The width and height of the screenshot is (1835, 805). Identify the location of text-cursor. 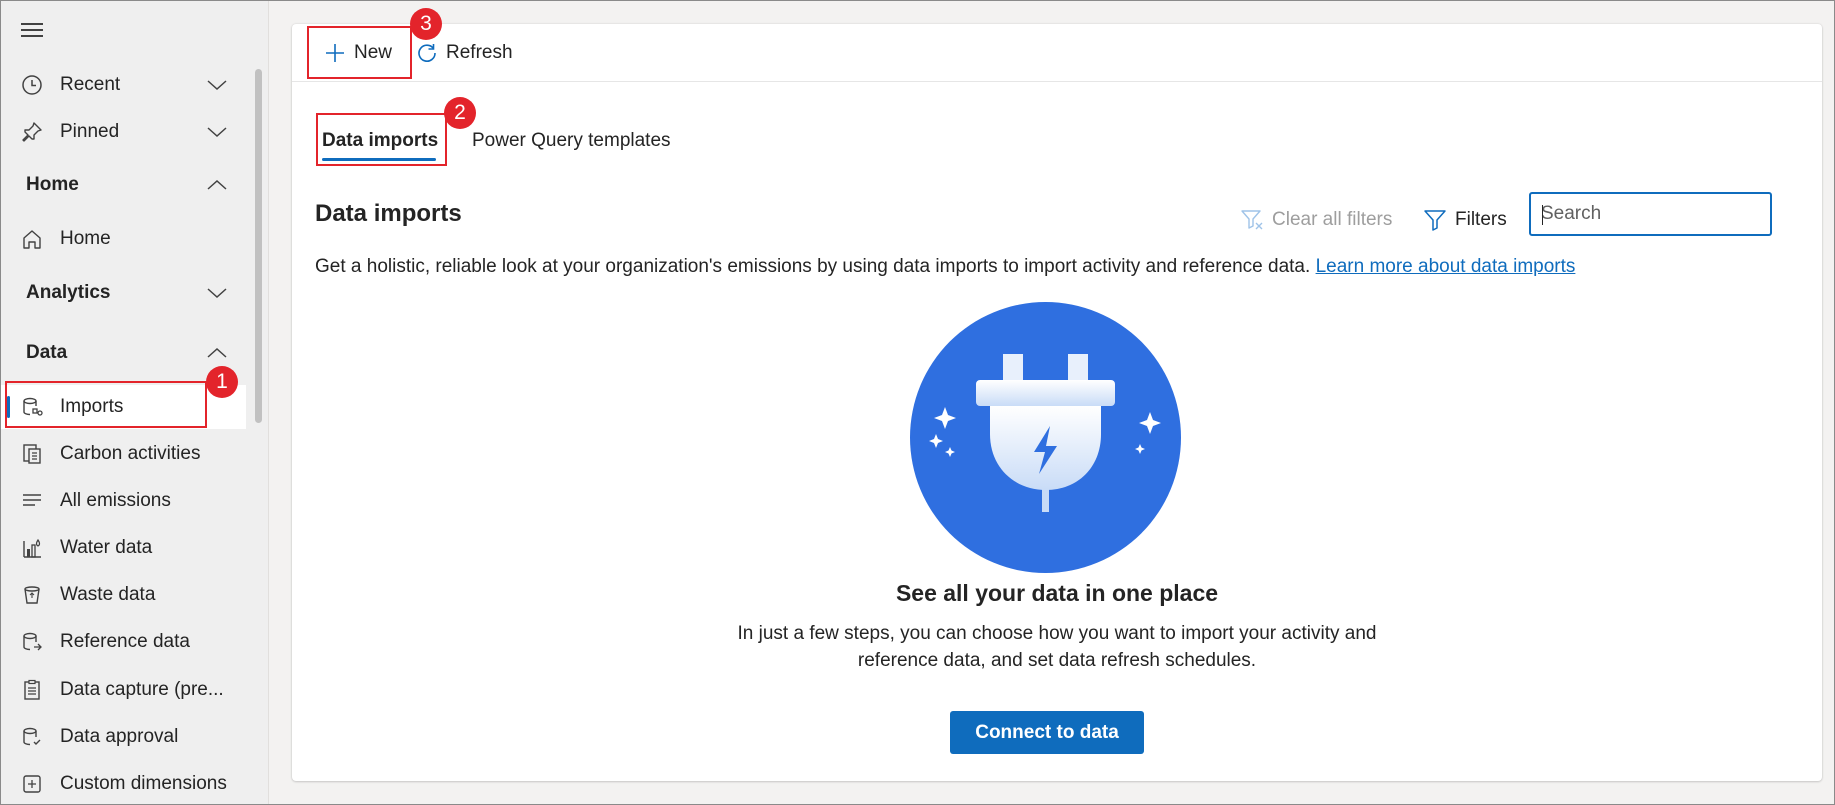
(1542, 215).